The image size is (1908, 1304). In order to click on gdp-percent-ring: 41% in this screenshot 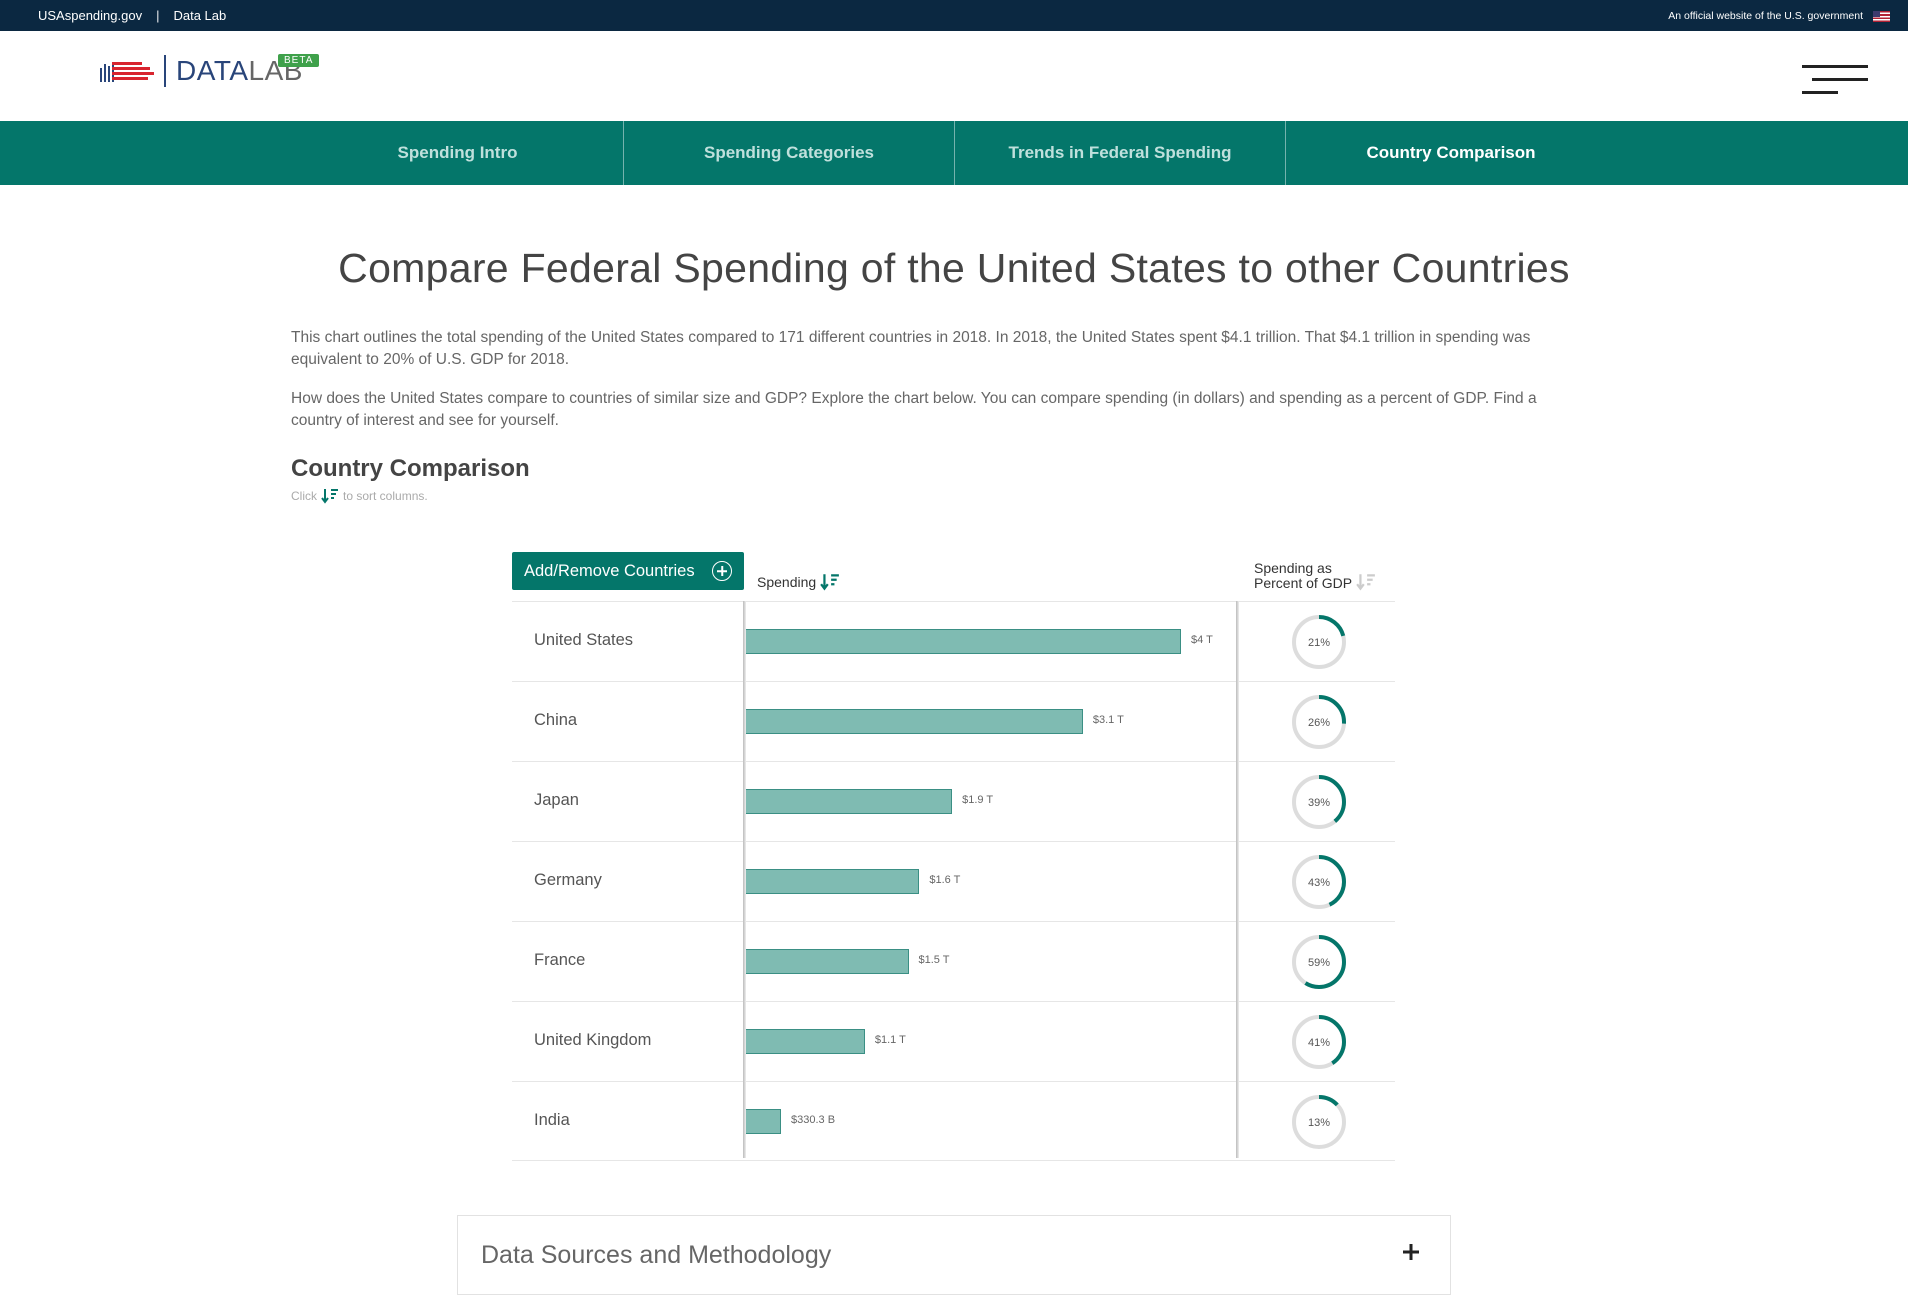, I will do `click(1319, 1042)`.